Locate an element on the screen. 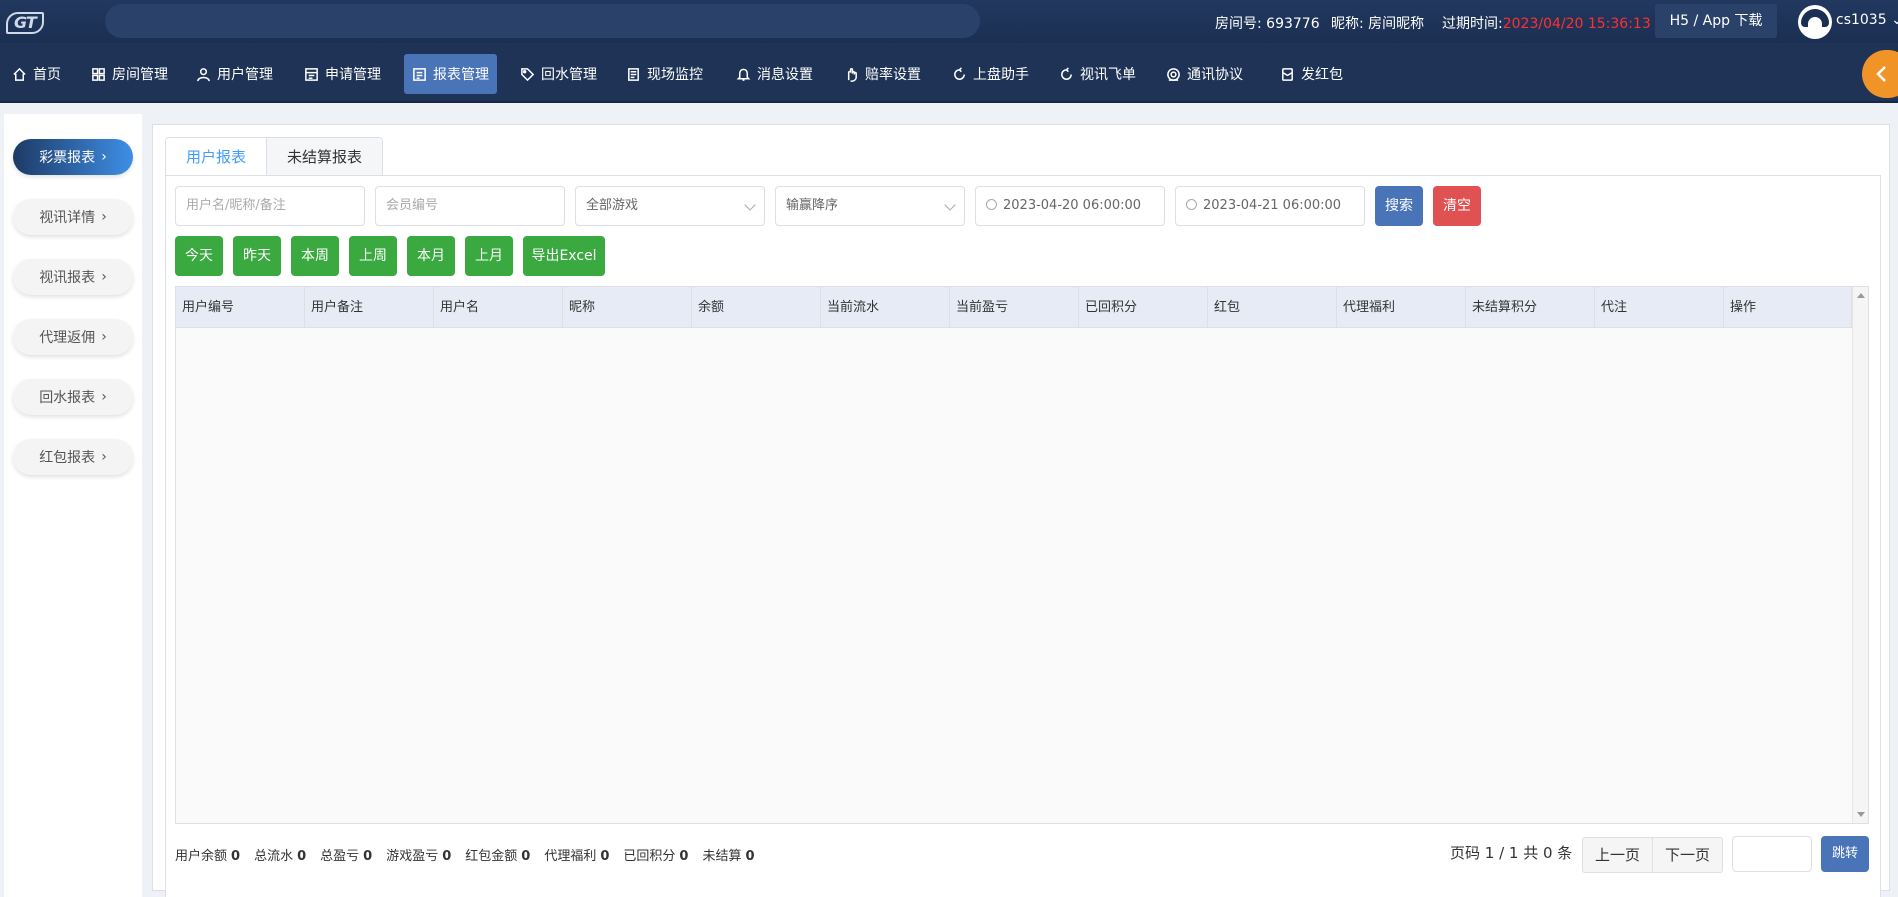 The height and width of the screenshot is (897, 1898). username: cs1035 is located at coordinates (1861, 20).